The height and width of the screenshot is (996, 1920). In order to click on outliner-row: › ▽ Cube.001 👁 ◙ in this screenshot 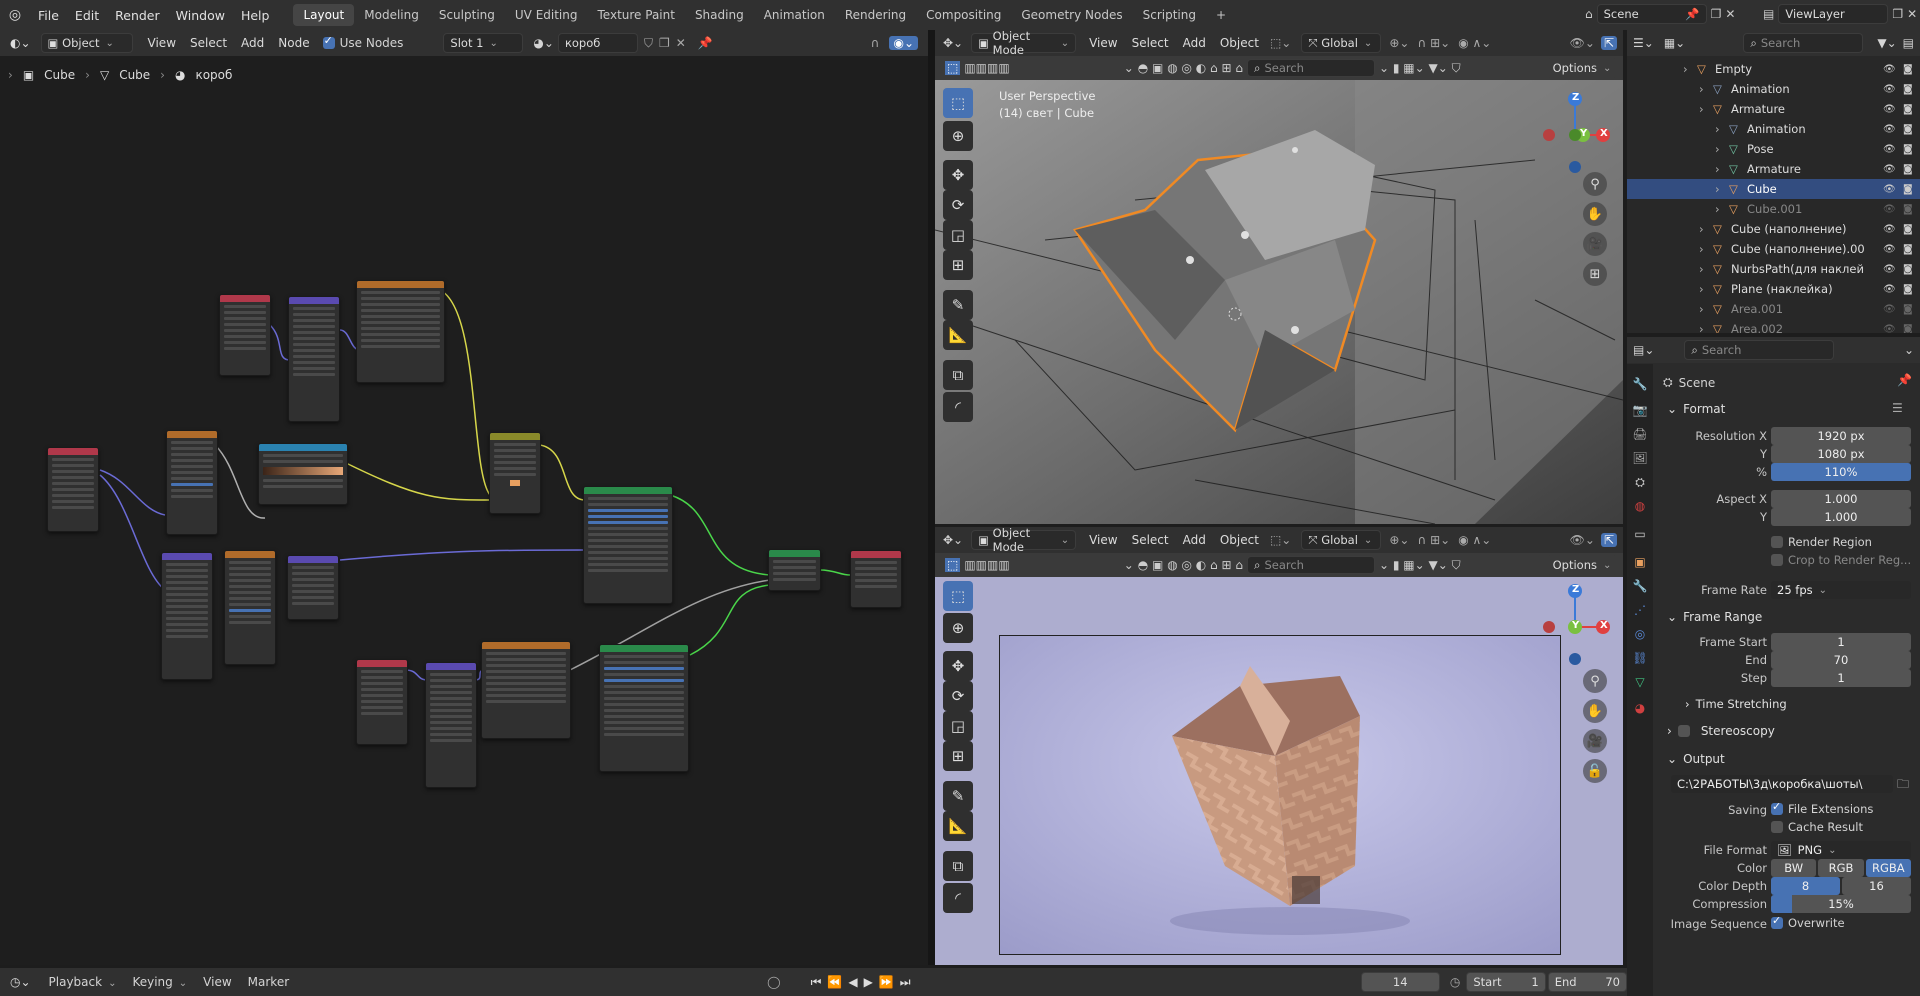, I will do `click(1773, 209)`.